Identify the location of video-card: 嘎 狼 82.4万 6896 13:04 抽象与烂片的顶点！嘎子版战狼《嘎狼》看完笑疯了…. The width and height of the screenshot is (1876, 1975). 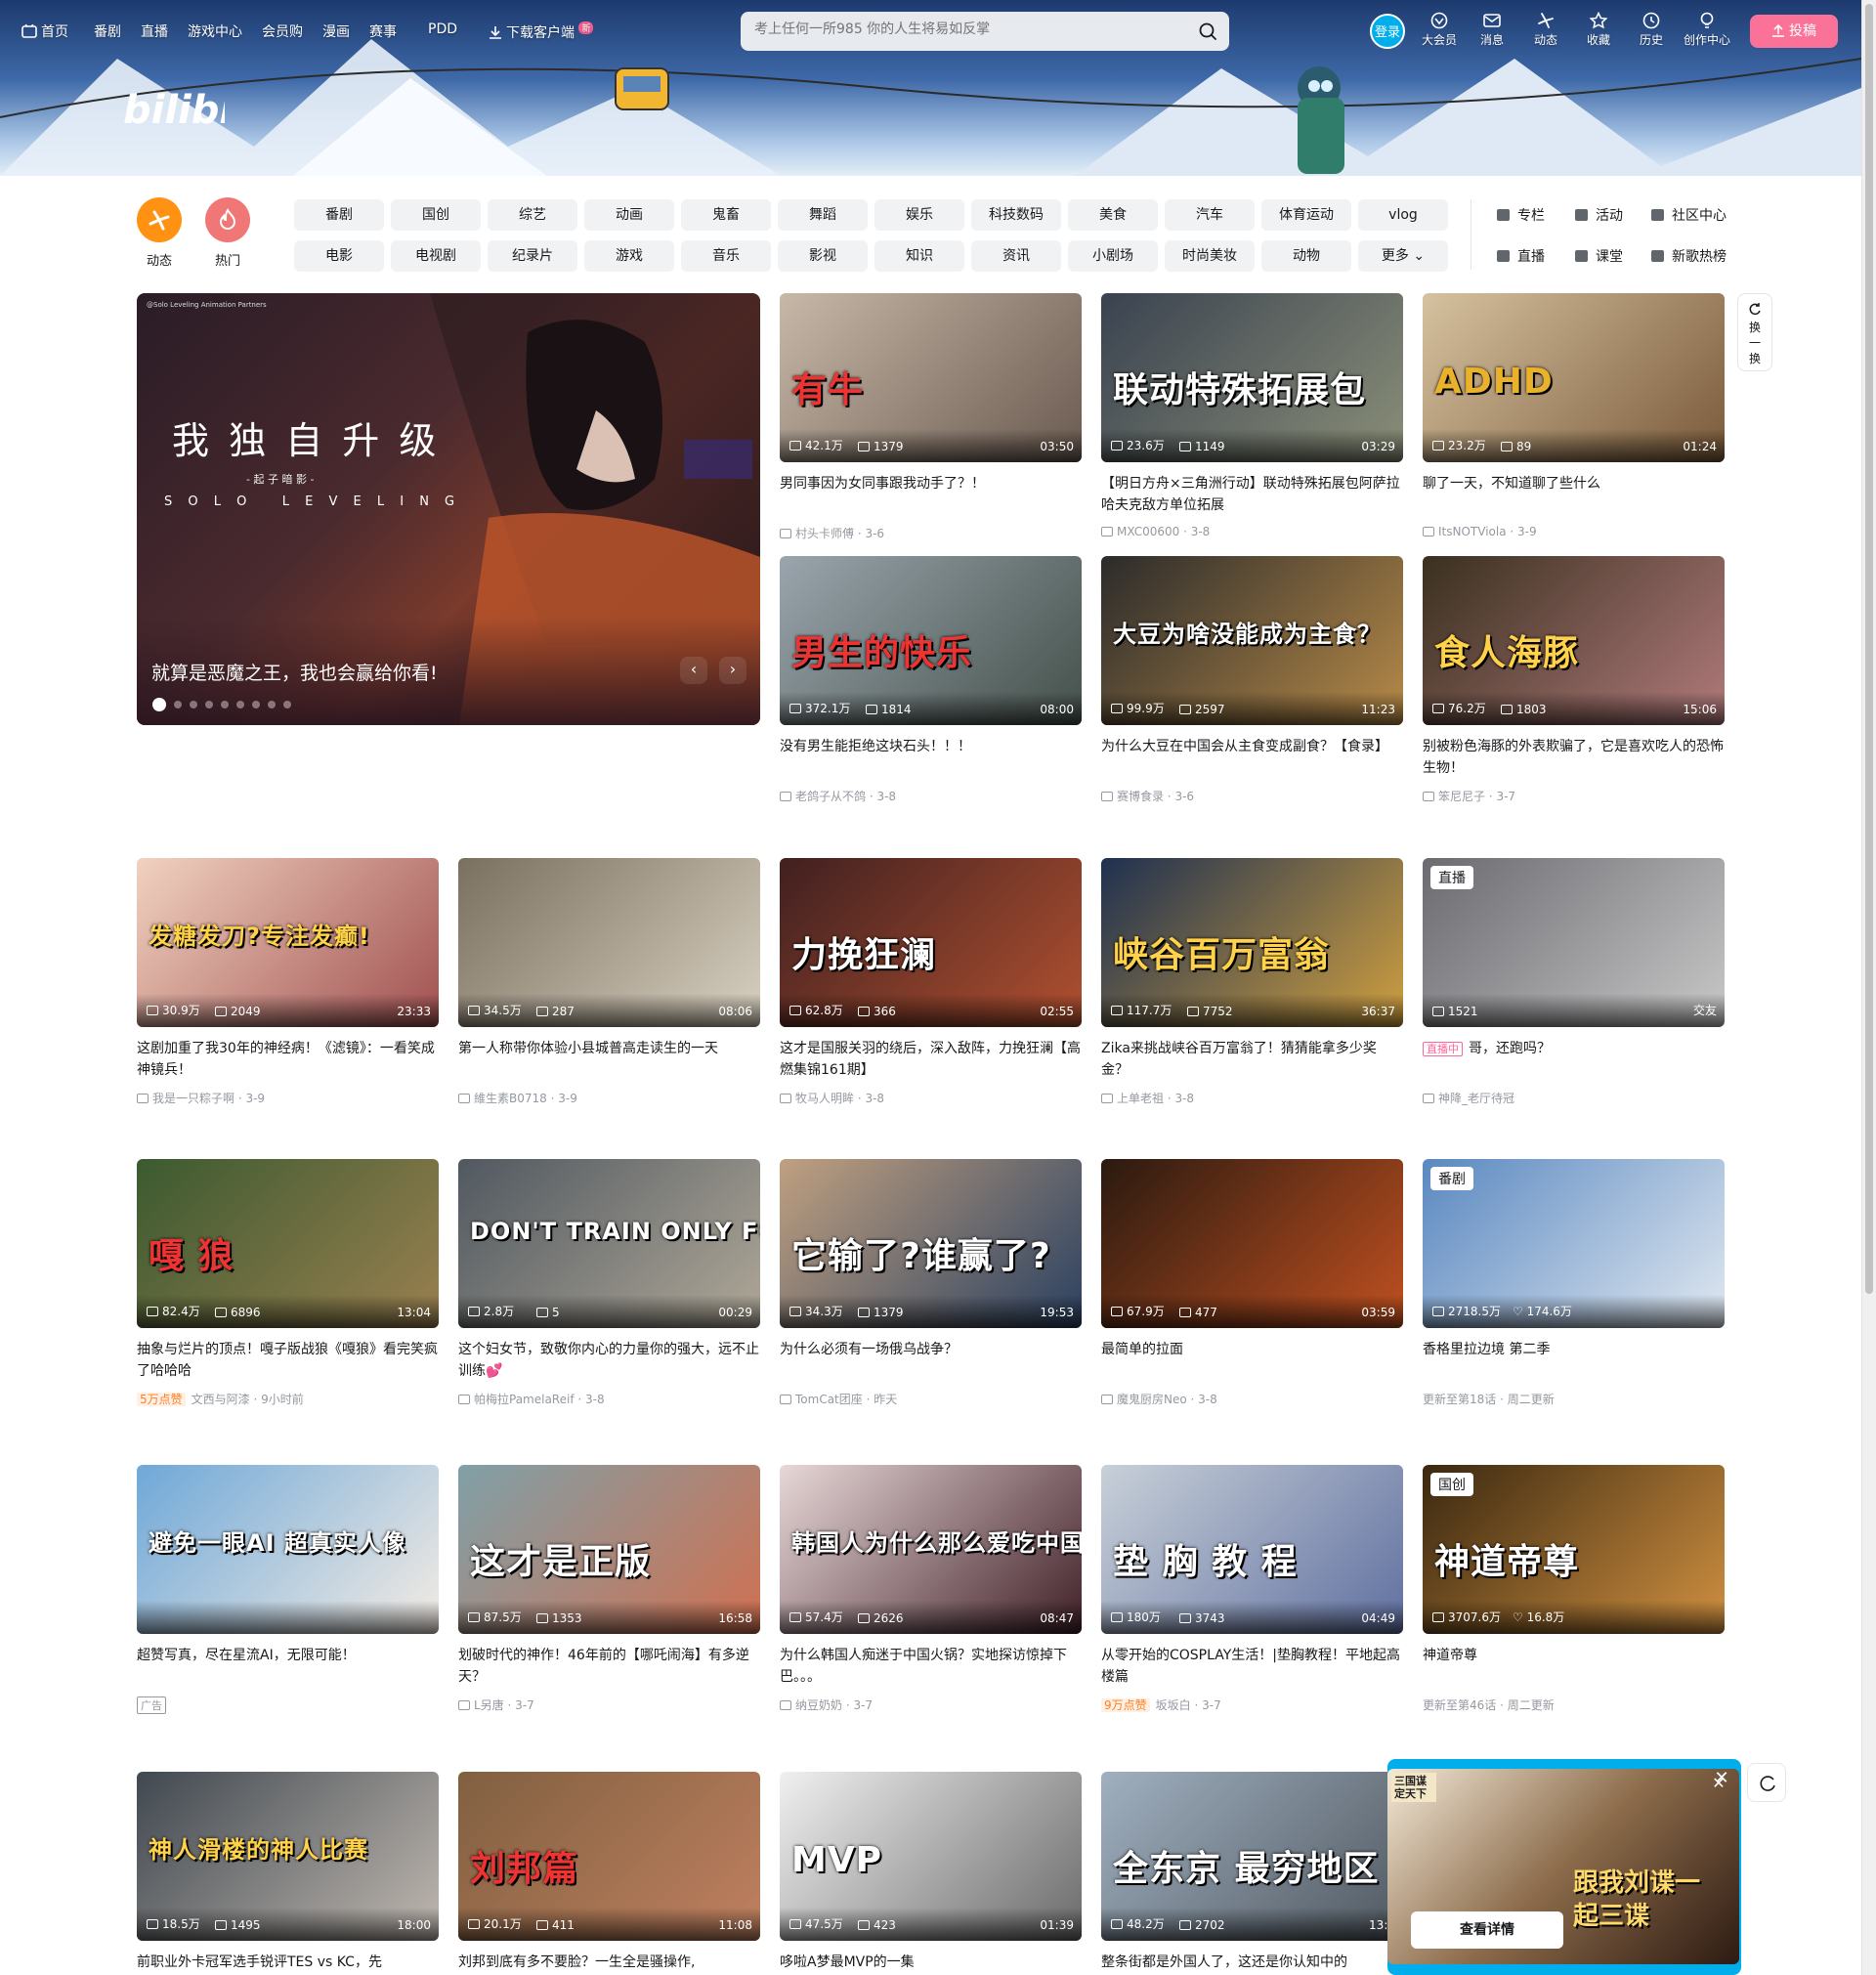
(288, 1283).